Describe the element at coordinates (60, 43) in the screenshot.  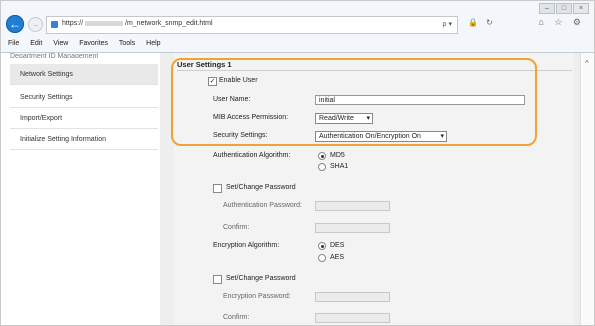
I see `menu-view: View` at that location.